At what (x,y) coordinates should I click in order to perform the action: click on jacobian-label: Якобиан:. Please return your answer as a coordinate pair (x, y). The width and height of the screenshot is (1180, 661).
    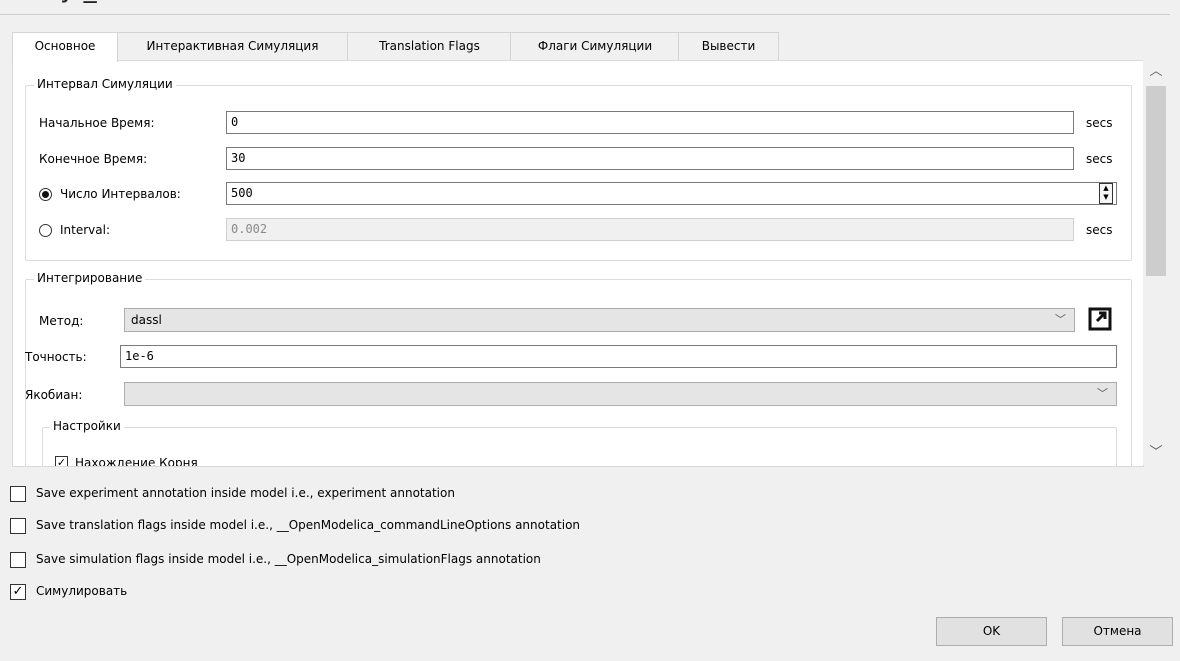
    Looking at the image, I should click on (54, 395).